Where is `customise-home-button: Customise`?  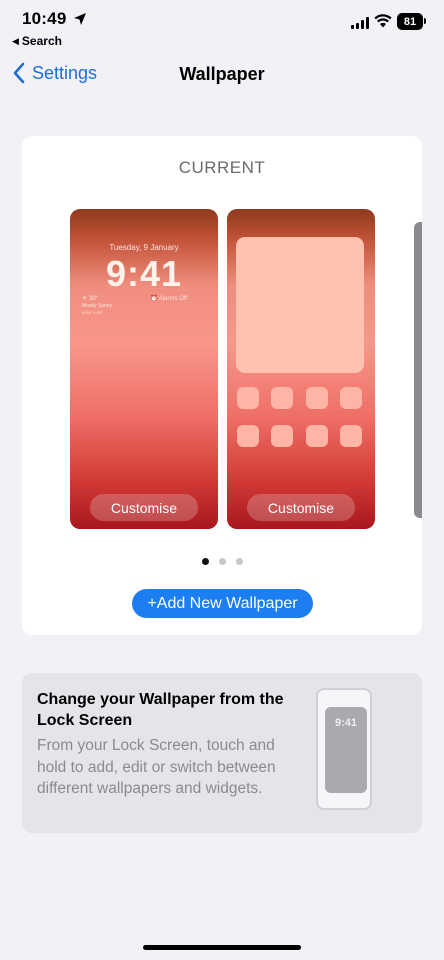 customise-home-button: Customise is located at coordinates (301, 507).